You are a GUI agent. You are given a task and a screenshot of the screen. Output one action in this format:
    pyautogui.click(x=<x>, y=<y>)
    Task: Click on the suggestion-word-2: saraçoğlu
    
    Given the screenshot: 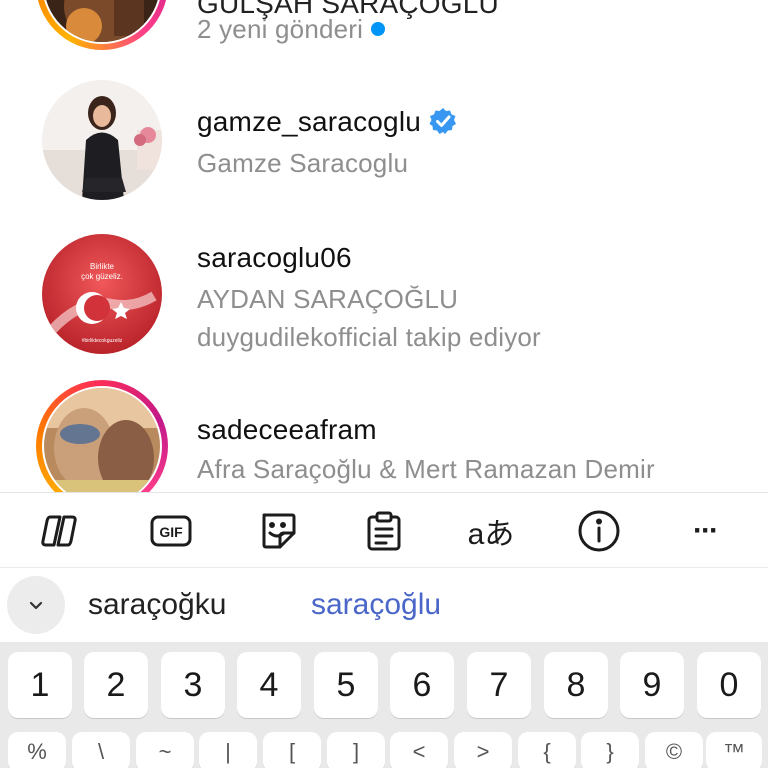 What is the action you would take?
    pyautogui.click(x=376, y=605)
    